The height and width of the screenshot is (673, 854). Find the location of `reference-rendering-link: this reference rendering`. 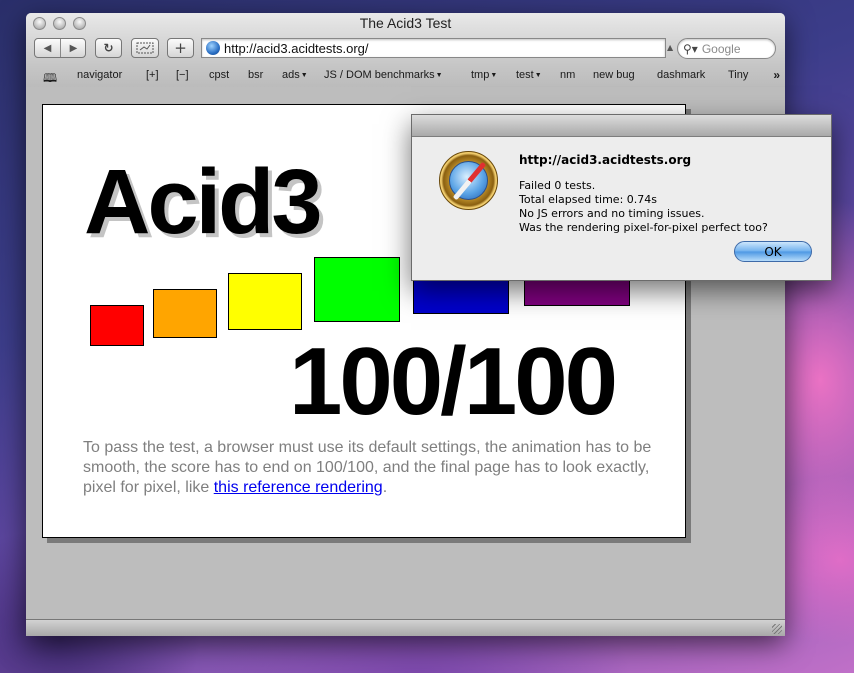

reference-rendering-link: this reference rendering is located at coordinates (298, 487).